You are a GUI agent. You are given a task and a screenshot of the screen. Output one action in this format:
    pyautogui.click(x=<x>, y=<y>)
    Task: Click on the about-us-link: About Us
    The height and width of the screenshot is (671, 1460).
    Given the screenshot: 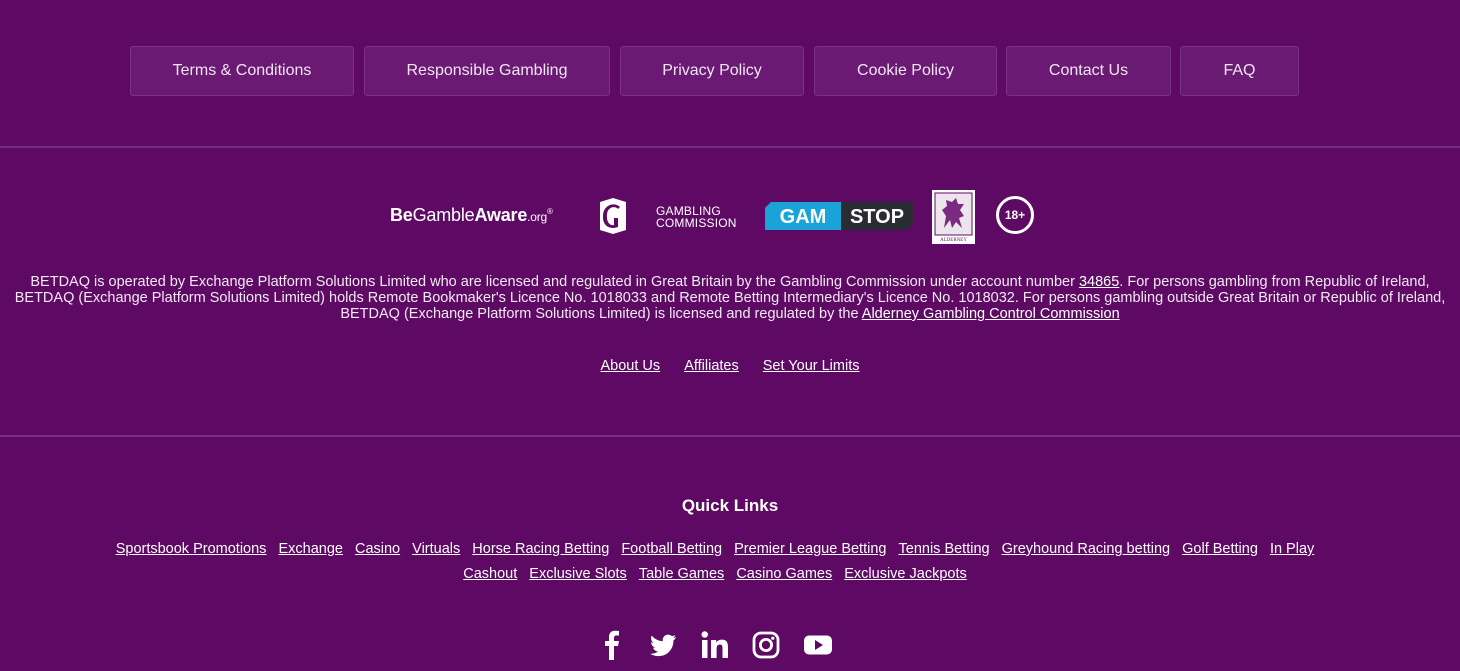 What is the action you would take?
    pyautogui.click(x=631, y=366)
    